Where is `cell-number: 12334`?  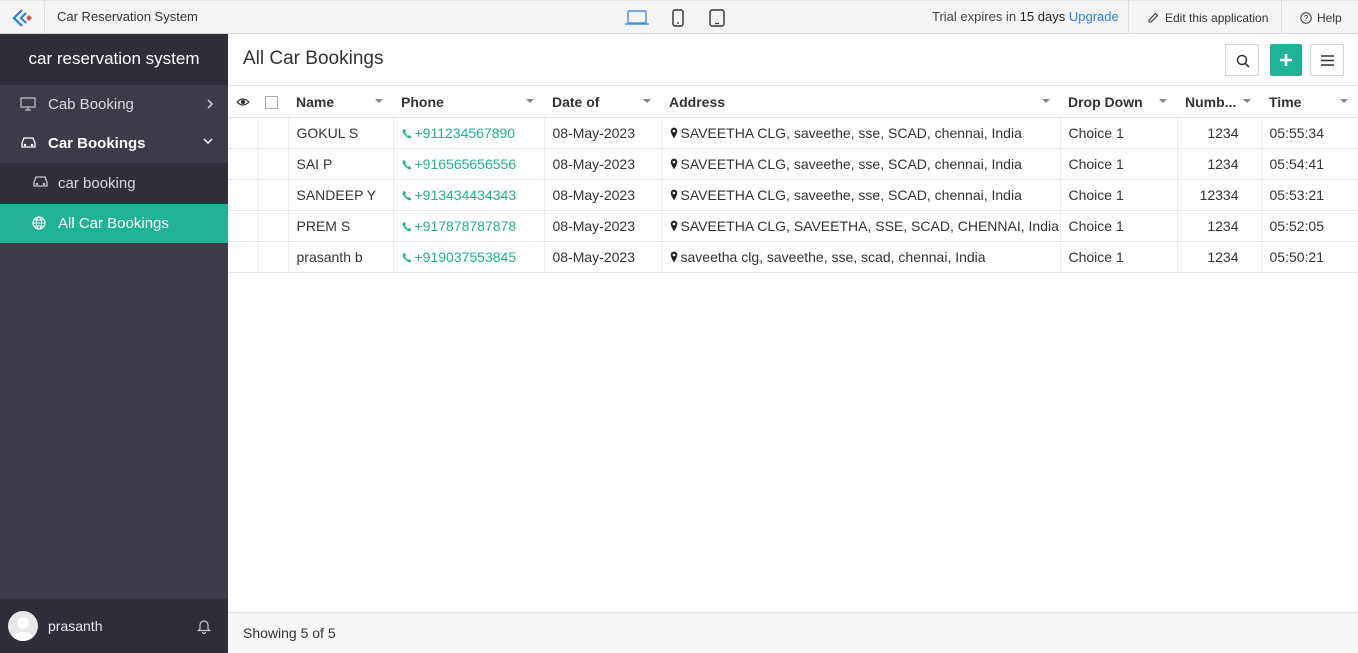
cell-number: 12334 is located at coordinates (1219, 195).